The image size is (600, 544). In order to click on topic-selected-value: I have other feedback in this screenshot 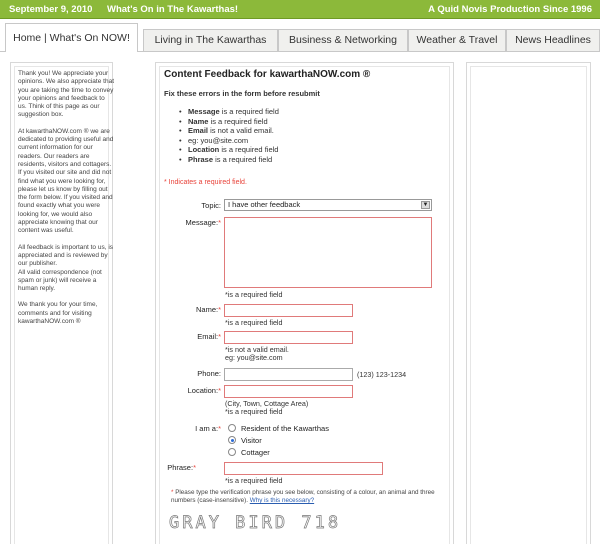, I will do `click(264, 204)`.